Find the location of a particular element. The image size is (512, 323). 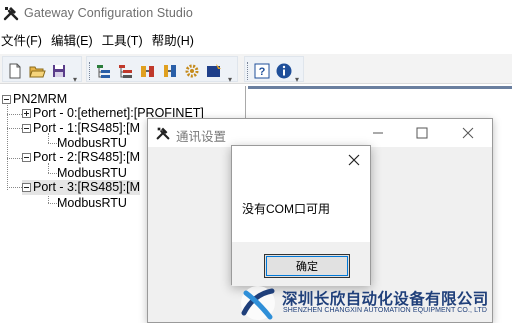

tree-node-port-3: Port - 3:[RS485]:[M is located at coordinates (81, 187).